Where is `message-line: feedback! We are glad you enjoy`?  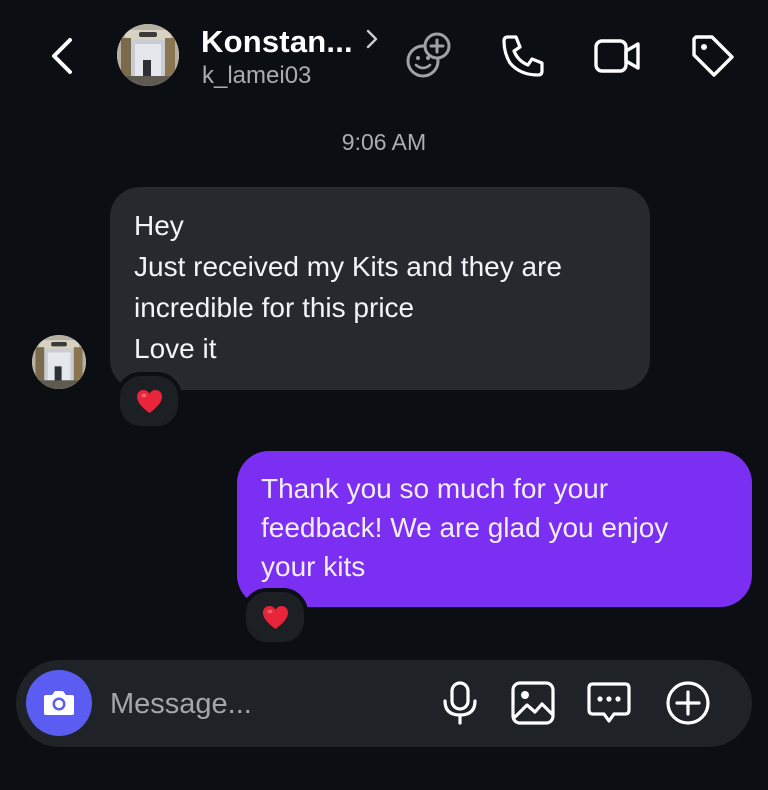
message-line: feedback! We are glad you enjoy is located at coordinates (465, 527).